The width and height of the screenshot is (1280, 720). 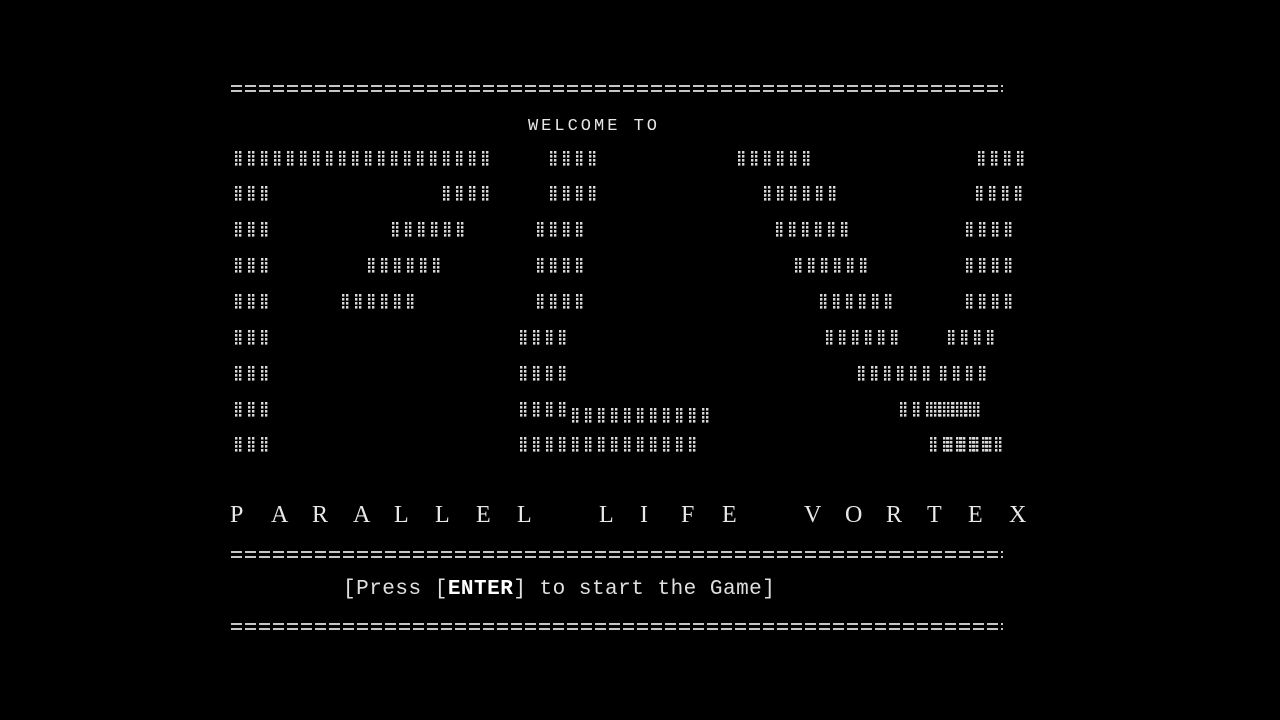 I want to click on middle-divider-rule, so click(x=617, y=555).